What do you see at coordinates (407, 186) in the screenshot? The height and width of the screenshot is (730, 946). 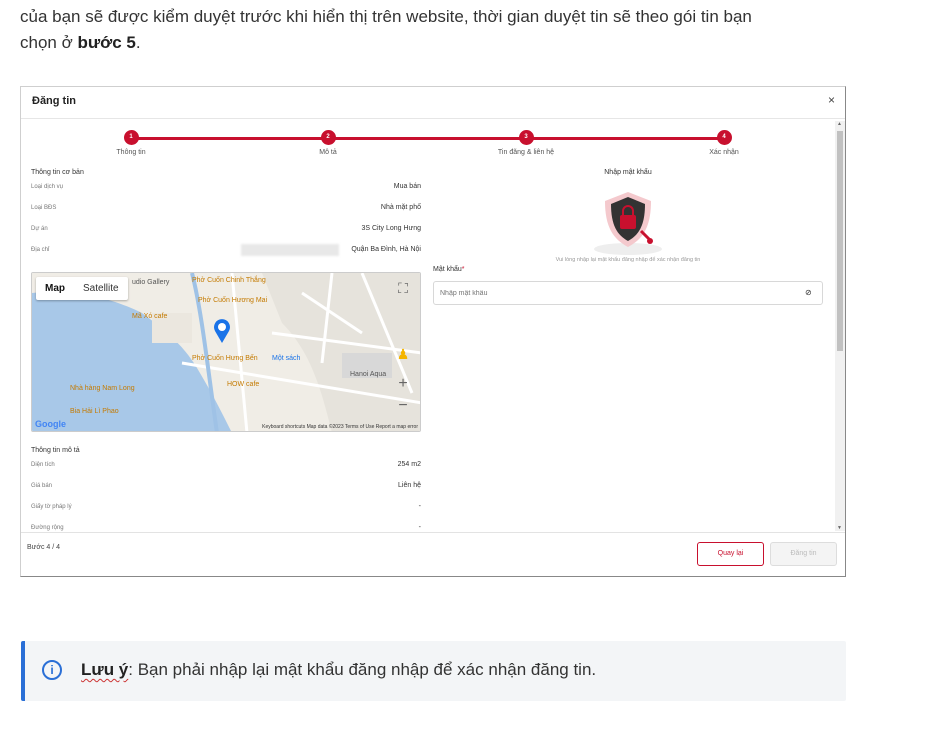 I see `info-value: Mua bán` at bounding box center [407, 186].